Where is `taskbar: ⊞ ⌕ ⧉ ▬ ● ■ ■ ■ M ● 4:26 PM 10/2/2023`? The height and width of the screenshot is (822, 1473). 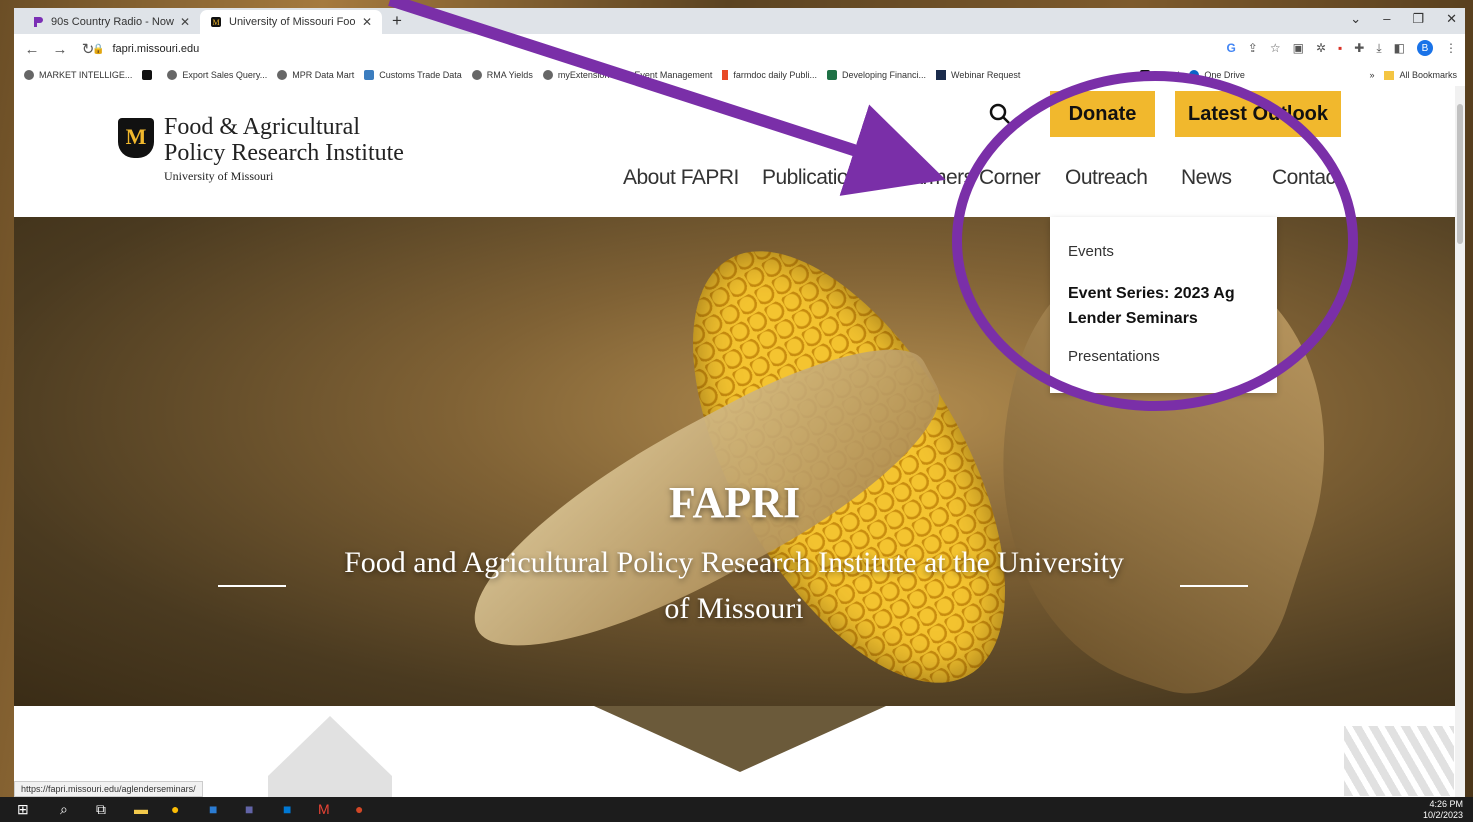 taskbar: ⊞ ⌕ ⧉ ▬ ● ■ ■ ■ M ● 4:26 PM 10/2/2023 is located at coordinates (736, 809).